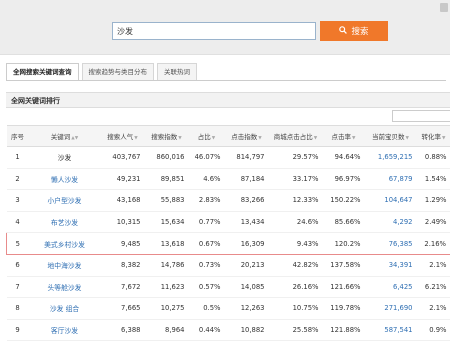 This screenshot has height=341, width=450. What do you see at coordinates (65, 222) in the screenshot?
I see `row-keyword: 布艺沙发` at bounding box center [65, 222].